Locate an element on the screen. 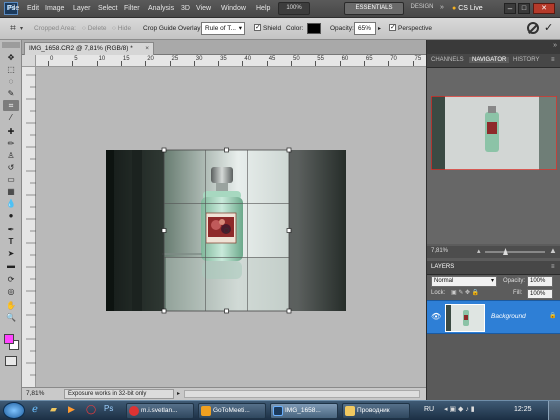  status-info-field: Exposure works in 32-bit only is located at coordinates (119, 394).